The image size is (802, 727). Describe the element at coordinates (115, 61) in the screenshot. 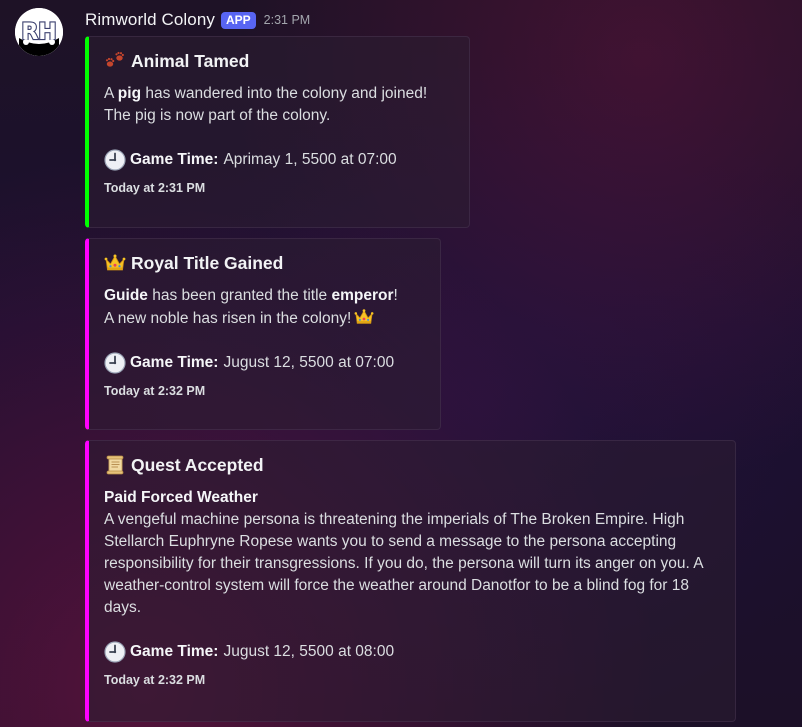

I see `paw-prints-icon` at that location.